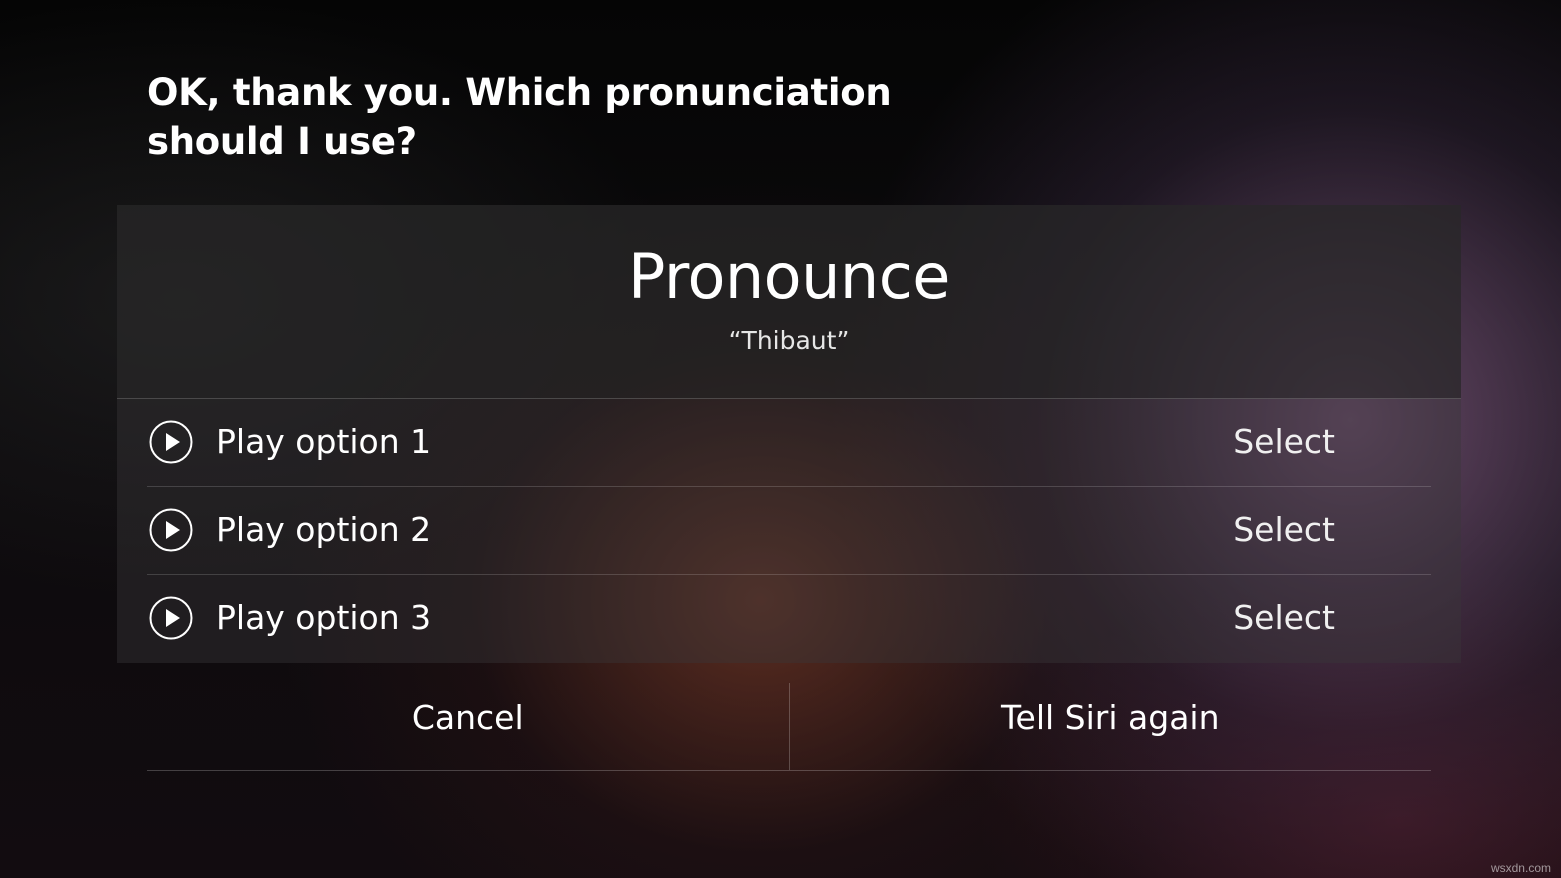 Image resolution: width=1561 pixels, height=878 pixels. I want to click on action-bar: Cancel Tell Siri again, so click(789, 727).